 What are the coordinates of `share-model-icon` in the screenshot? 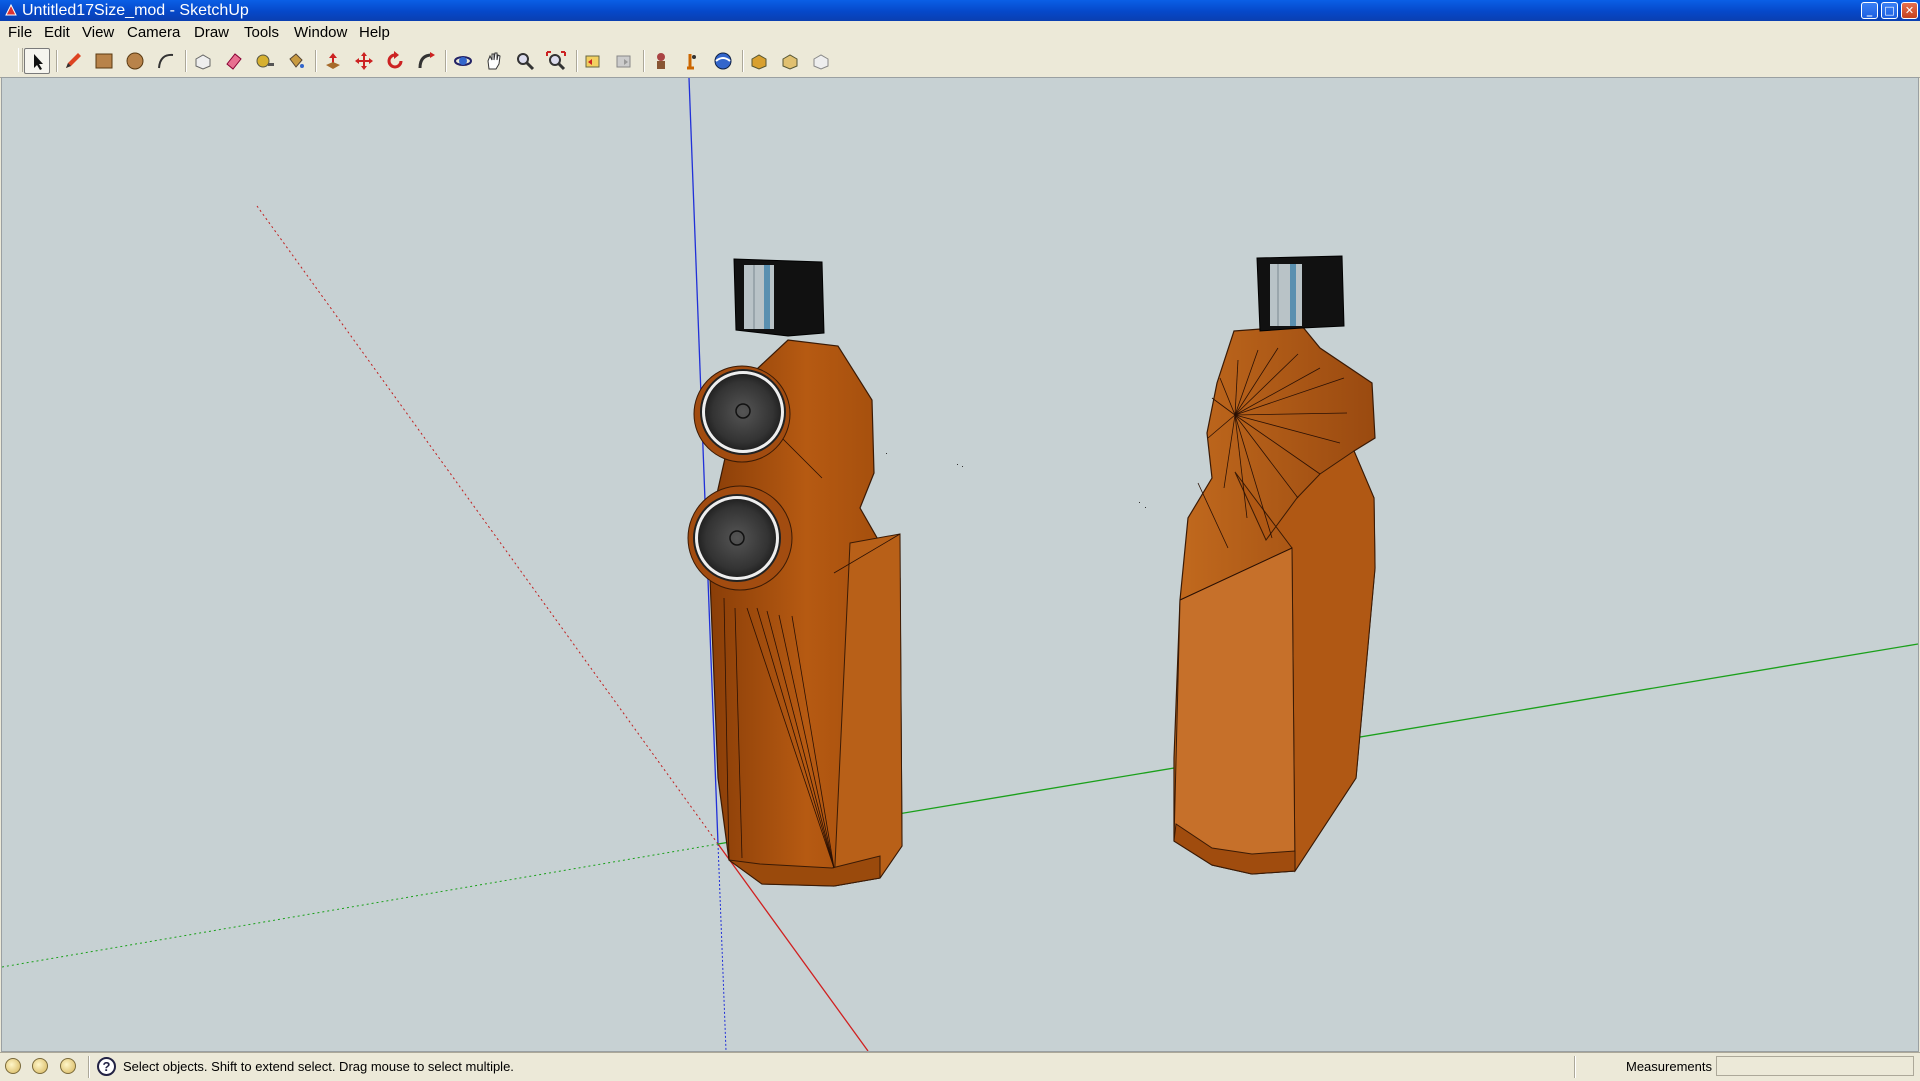 It's located at (790, 62).